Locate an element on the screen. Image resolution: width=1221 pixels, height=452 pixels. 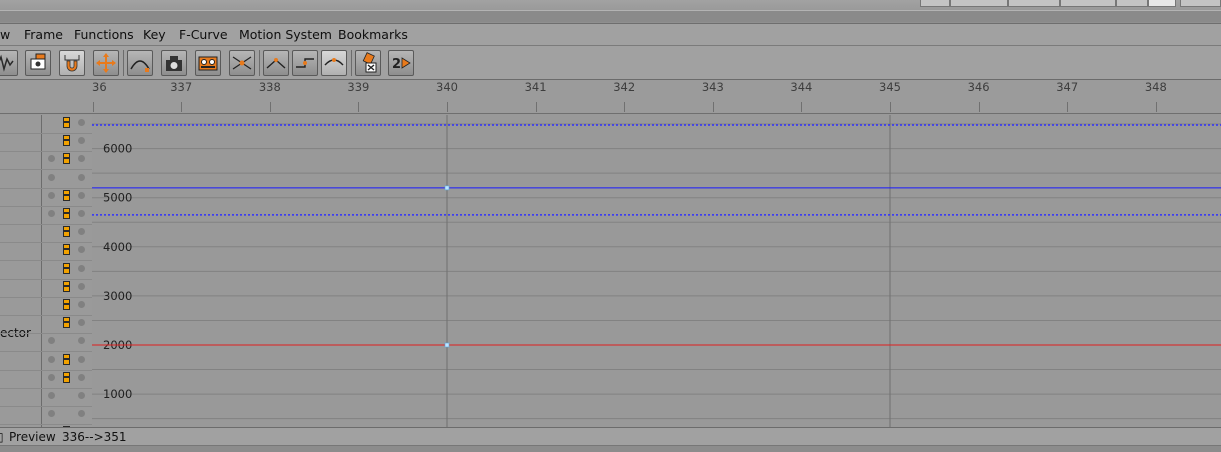
frame-label: 337 is located at coordinates (181, 87).